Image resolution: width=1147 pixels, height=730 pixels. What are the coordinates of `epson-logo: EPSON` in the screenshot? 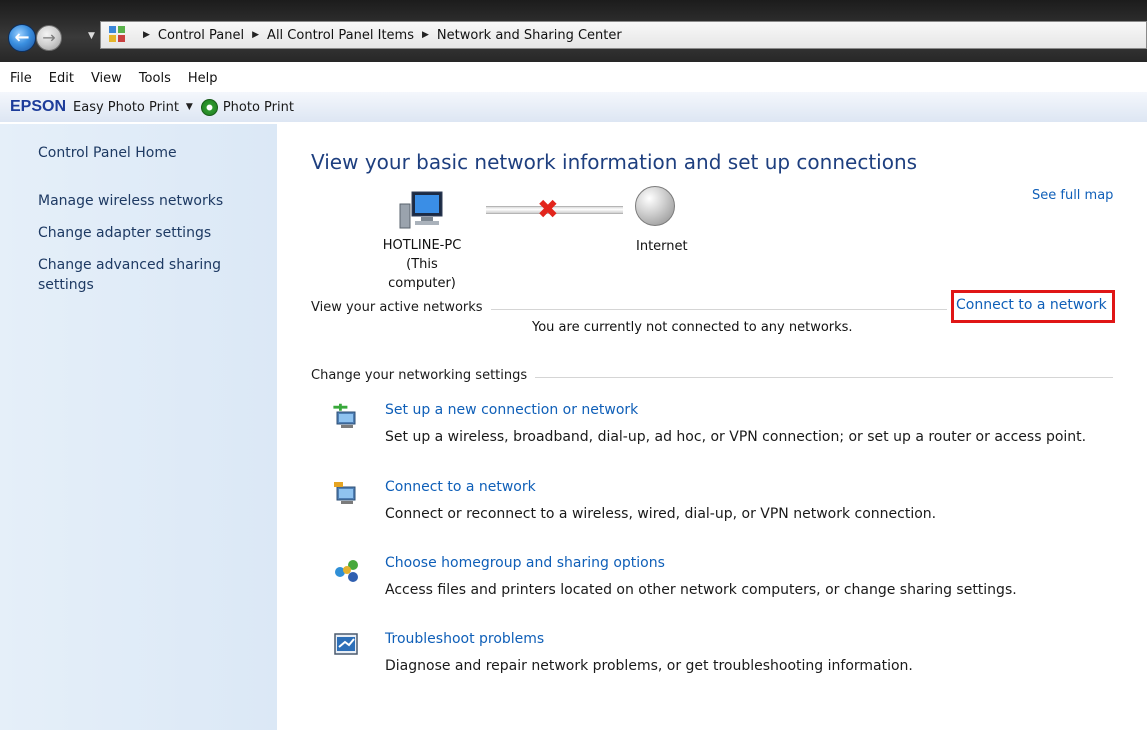 It's located at (38, 106).